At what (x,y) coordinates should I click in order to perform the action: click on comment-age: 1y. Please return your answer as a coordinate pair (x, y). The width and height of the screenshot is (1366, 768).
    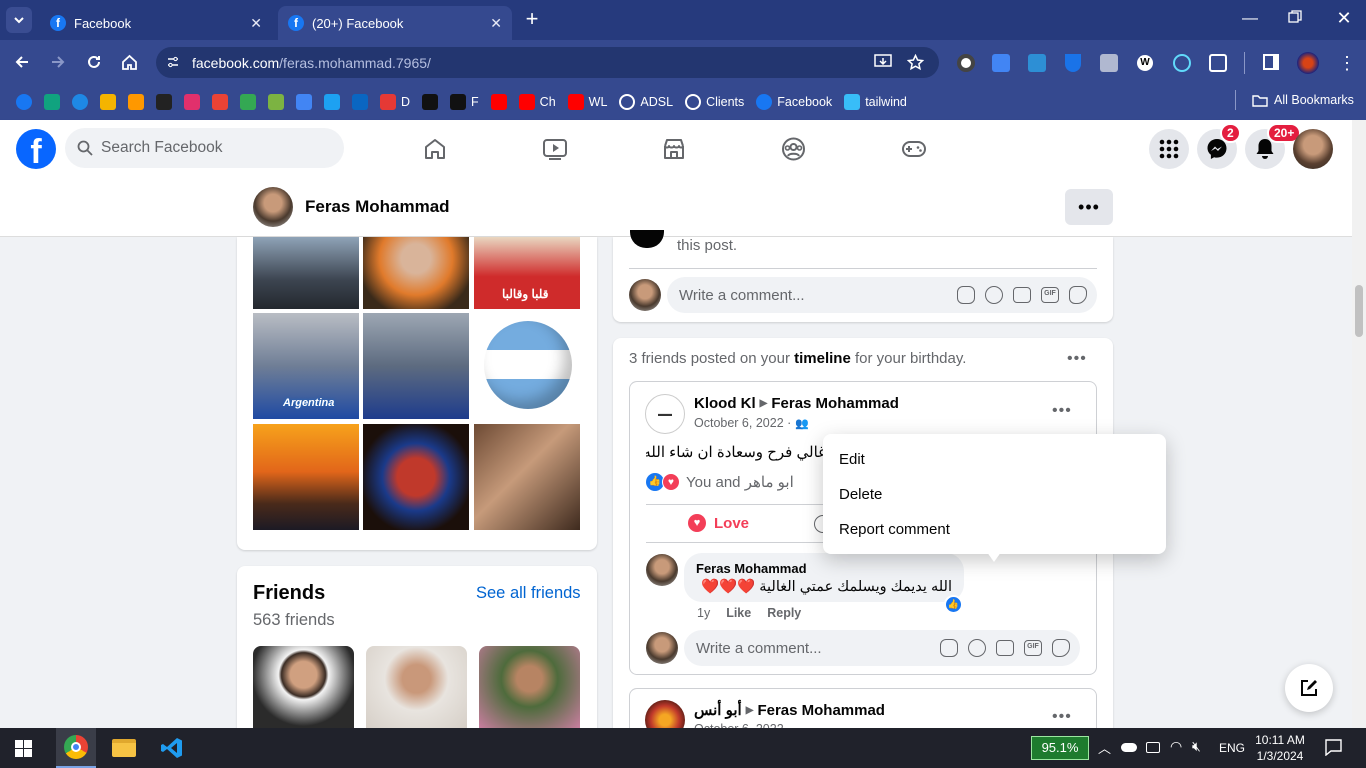
    Looking at the image, I should click on (703, 613).